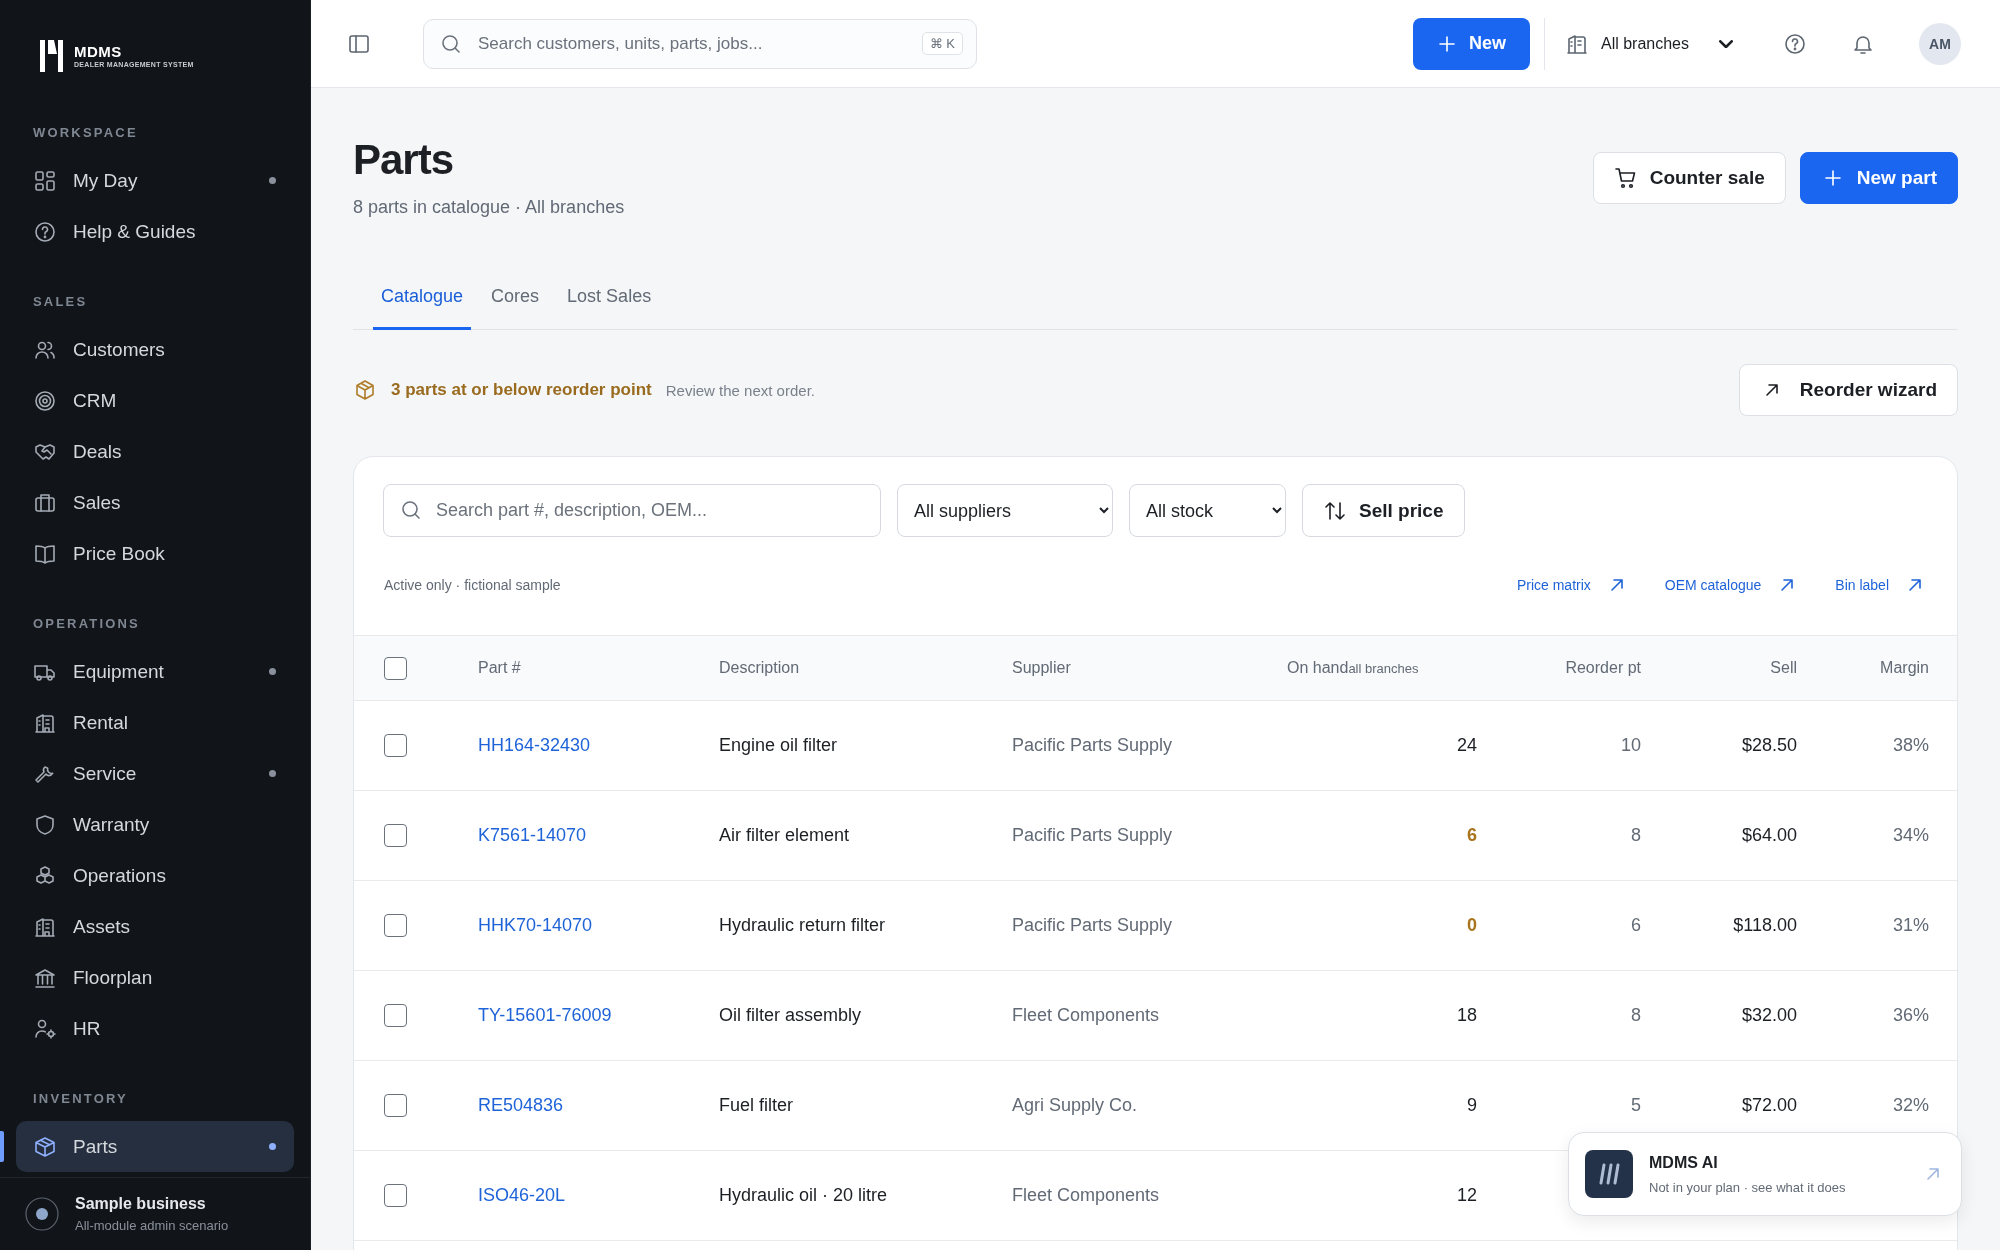 The width and height of the screenshot is (2000, 1250). I want to click on link: Price matrix, so click(1572, 585).